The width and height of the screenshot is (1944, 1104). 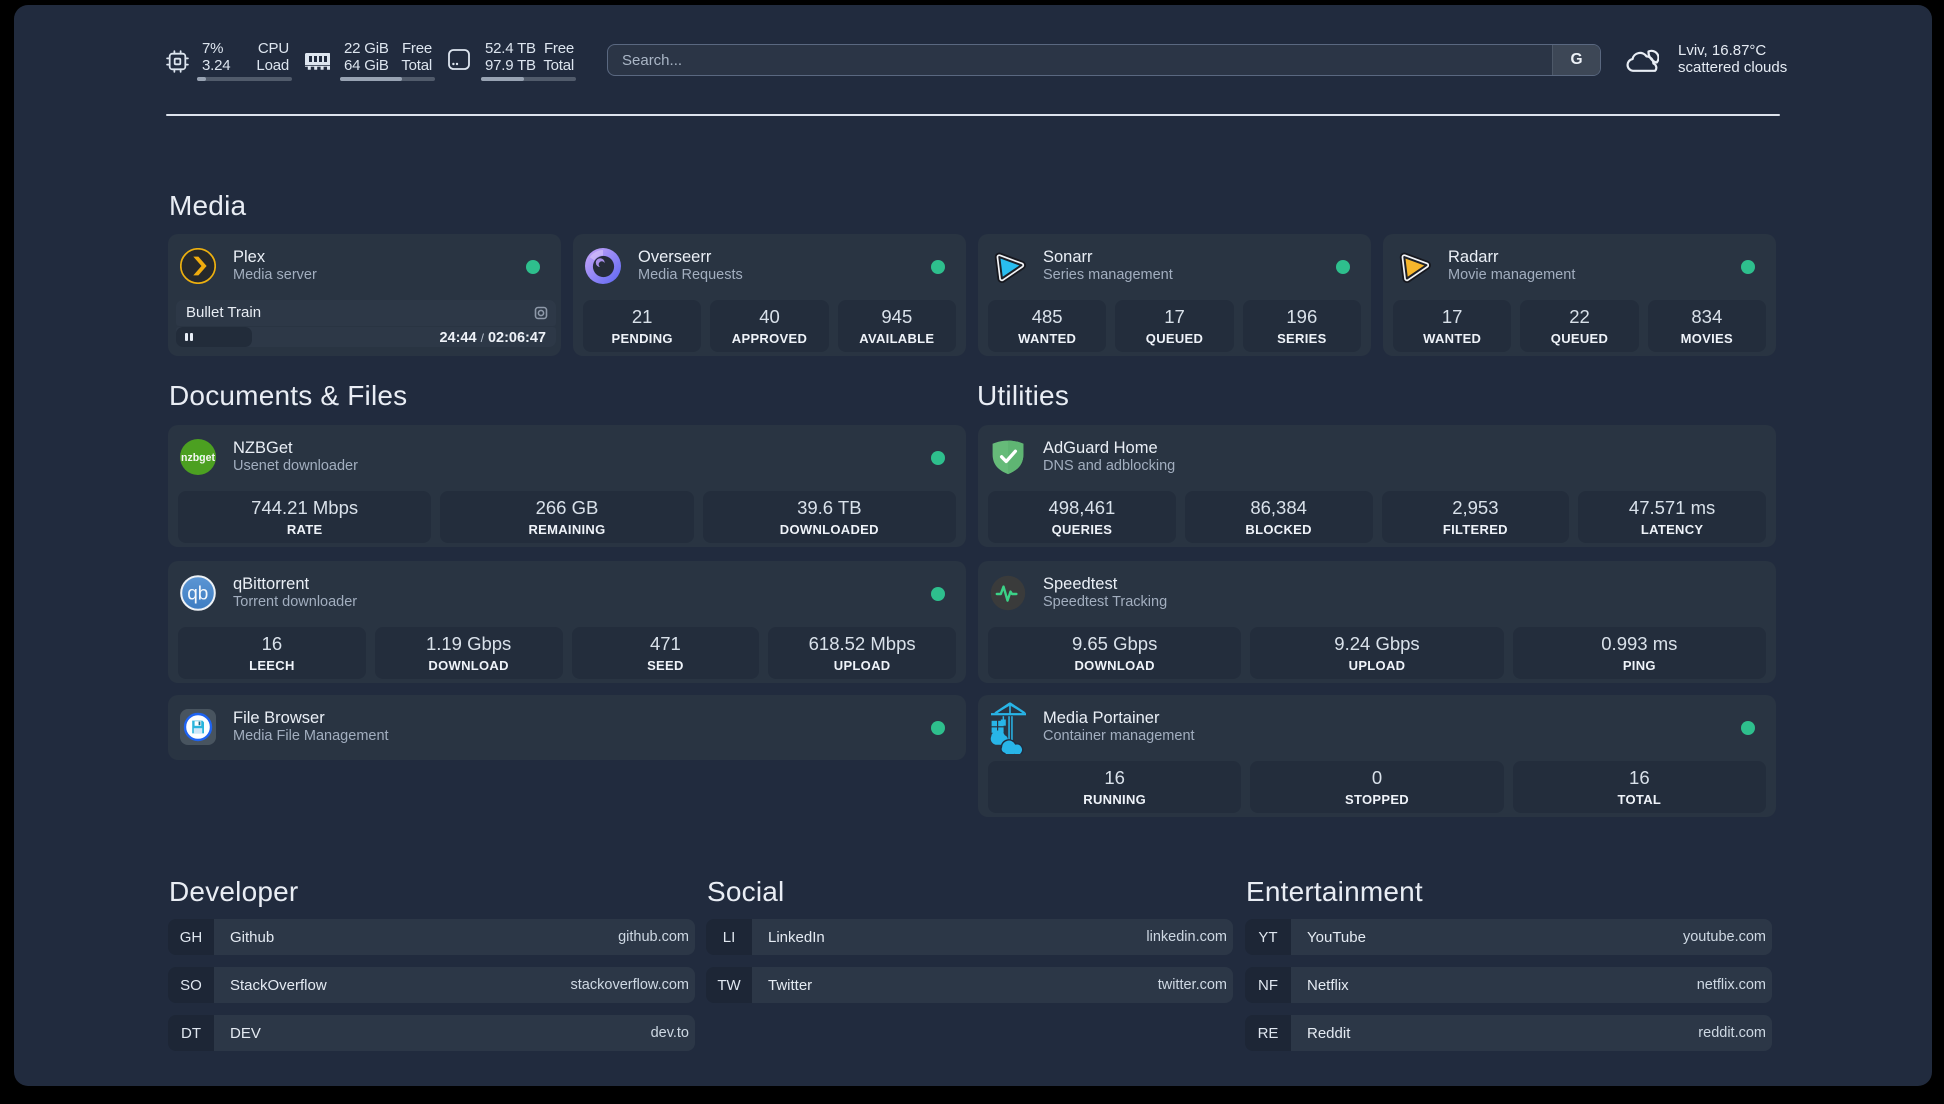 What do you see at coordinates (198, 458) in the screenshot?
I see `svg-text: nzbget` at bounding box center [198, 458].